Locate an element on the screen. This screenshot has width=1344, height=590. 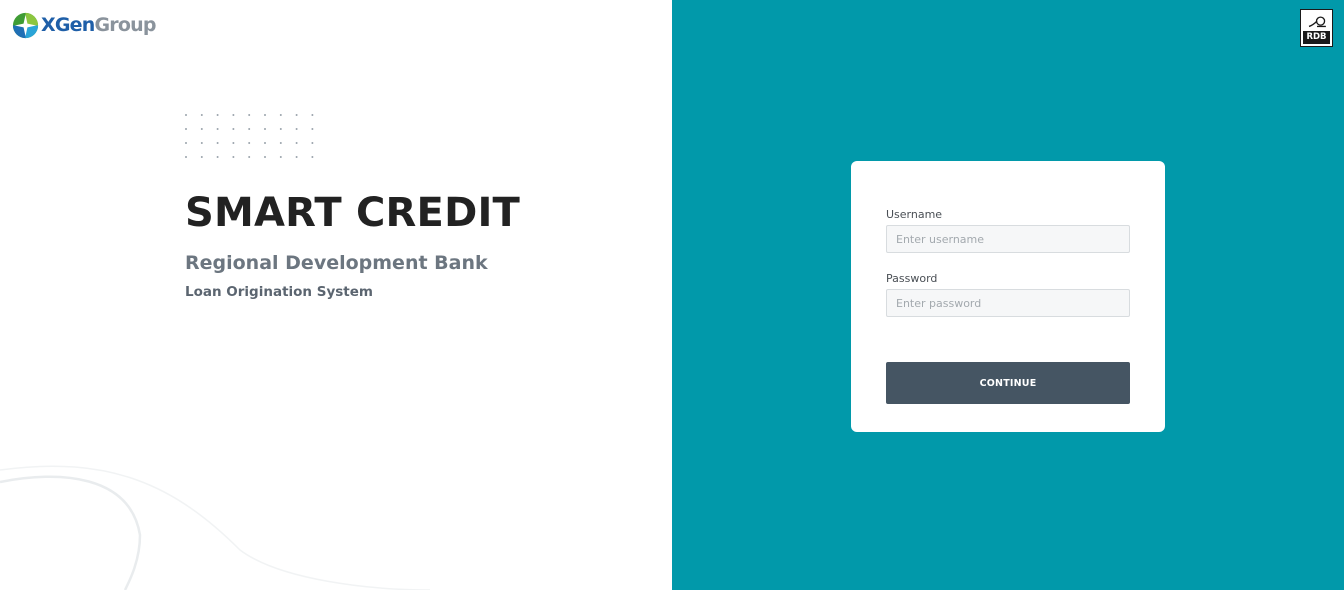
app-title: SMART CREDIT is located at coordinates (353, 213).